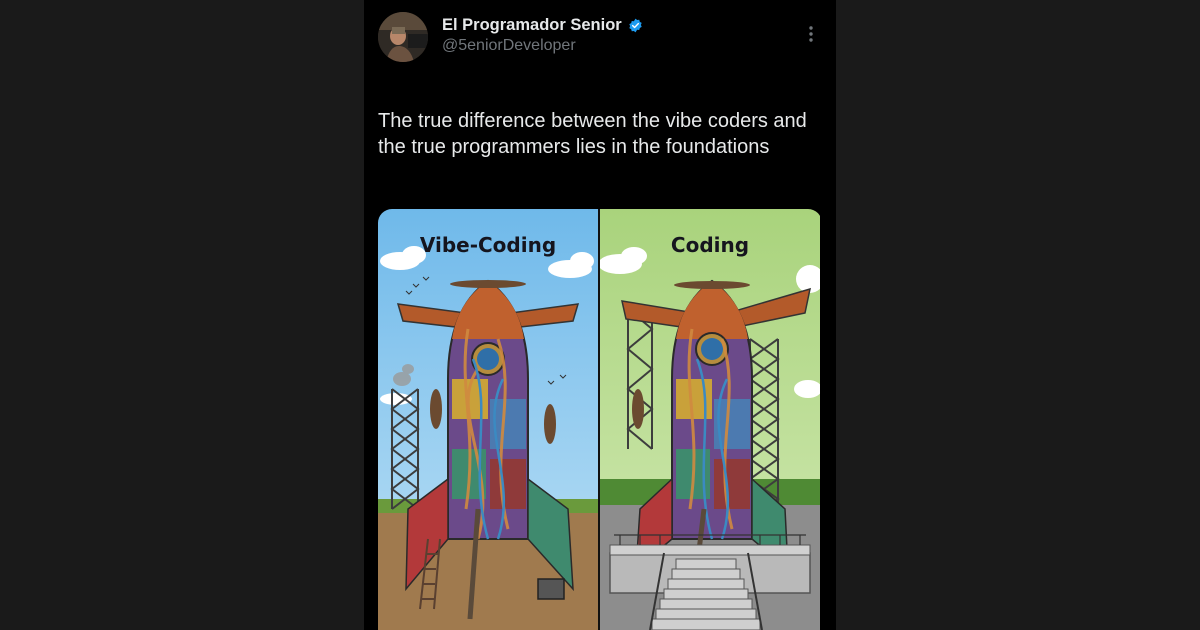 The width and height of the screenshot is (1200, 630). Describe the element at coordinates (403, 37) in the screenshot. I see `avatar` at that location.